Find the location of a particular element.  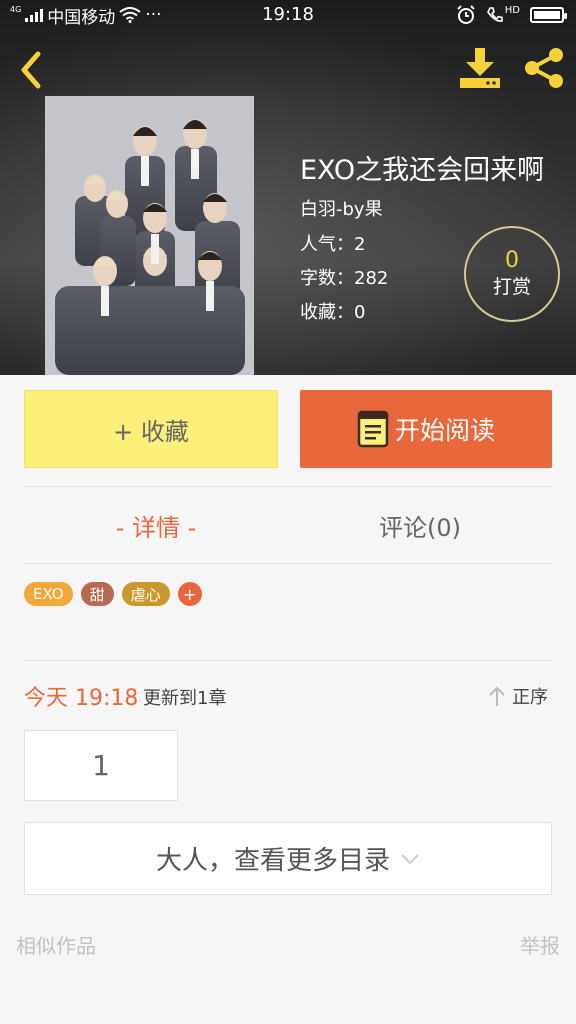

book-author: 白羽-by果 is located at coordinates (341, 208).